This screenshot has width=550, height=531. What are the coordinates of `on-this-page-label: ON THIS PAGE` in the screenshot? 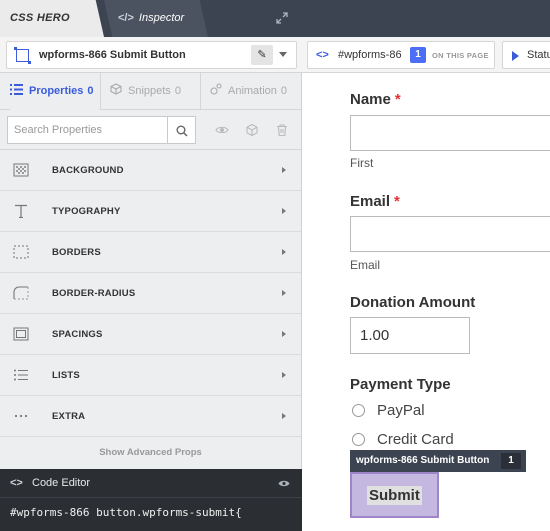 It's located at (460, 55).